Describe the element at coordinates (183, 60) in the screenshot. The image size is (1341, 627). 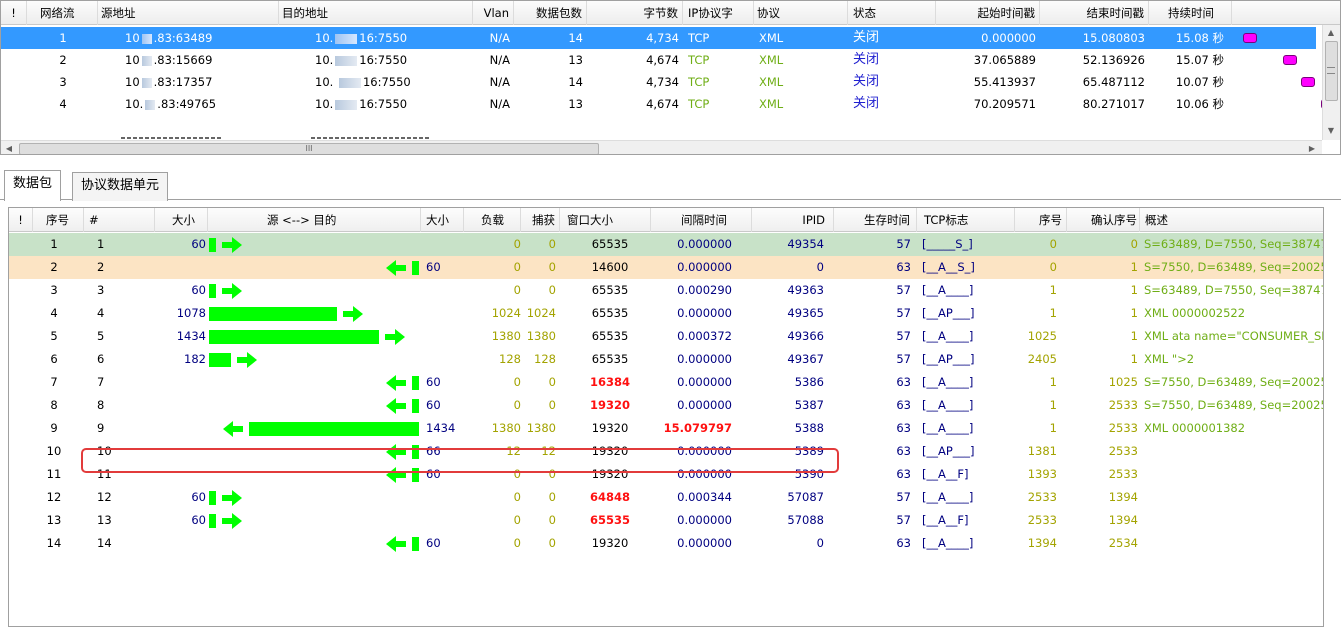
I see `flow-src-suffix: .83:15669` at that location.